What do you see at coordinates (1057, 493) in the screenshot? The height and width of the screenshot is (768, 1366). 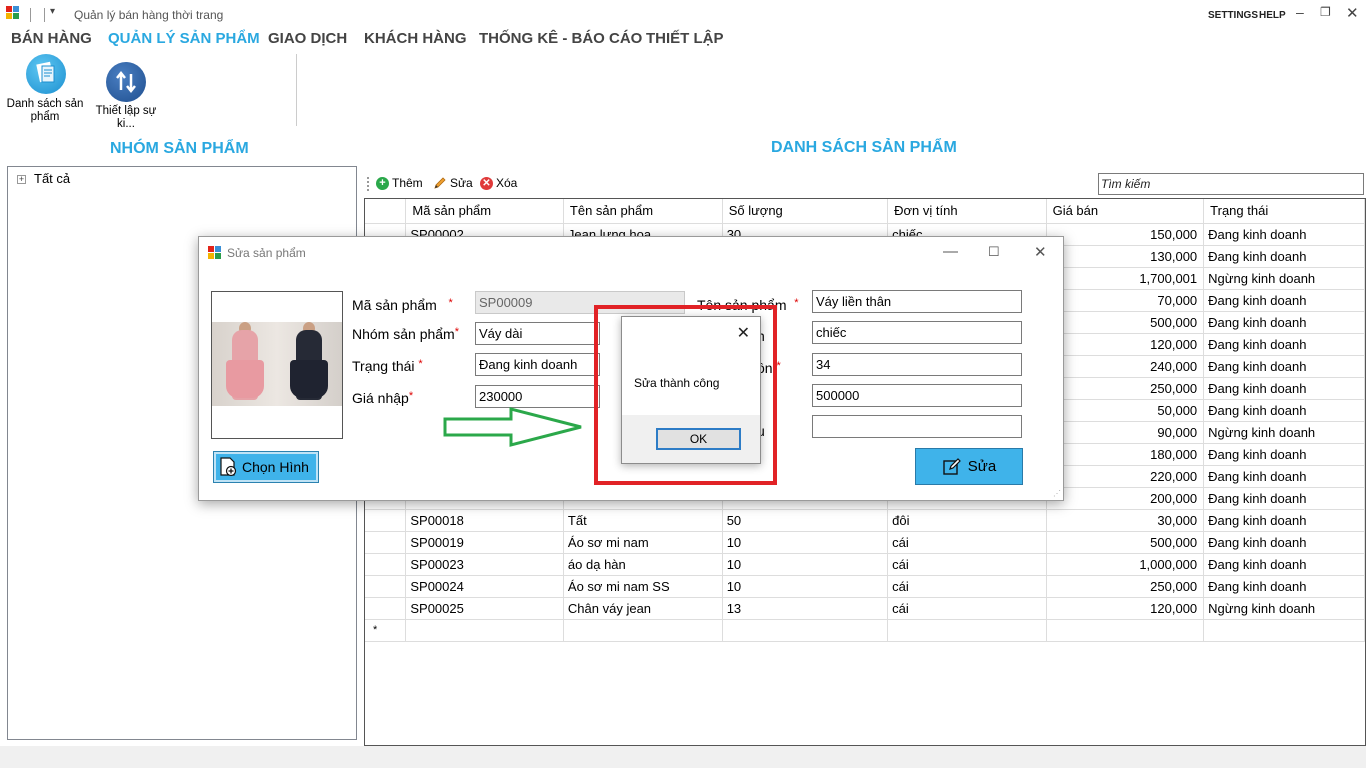 I see `resize-grip: ⋰` at bounding box center [1057, 493].